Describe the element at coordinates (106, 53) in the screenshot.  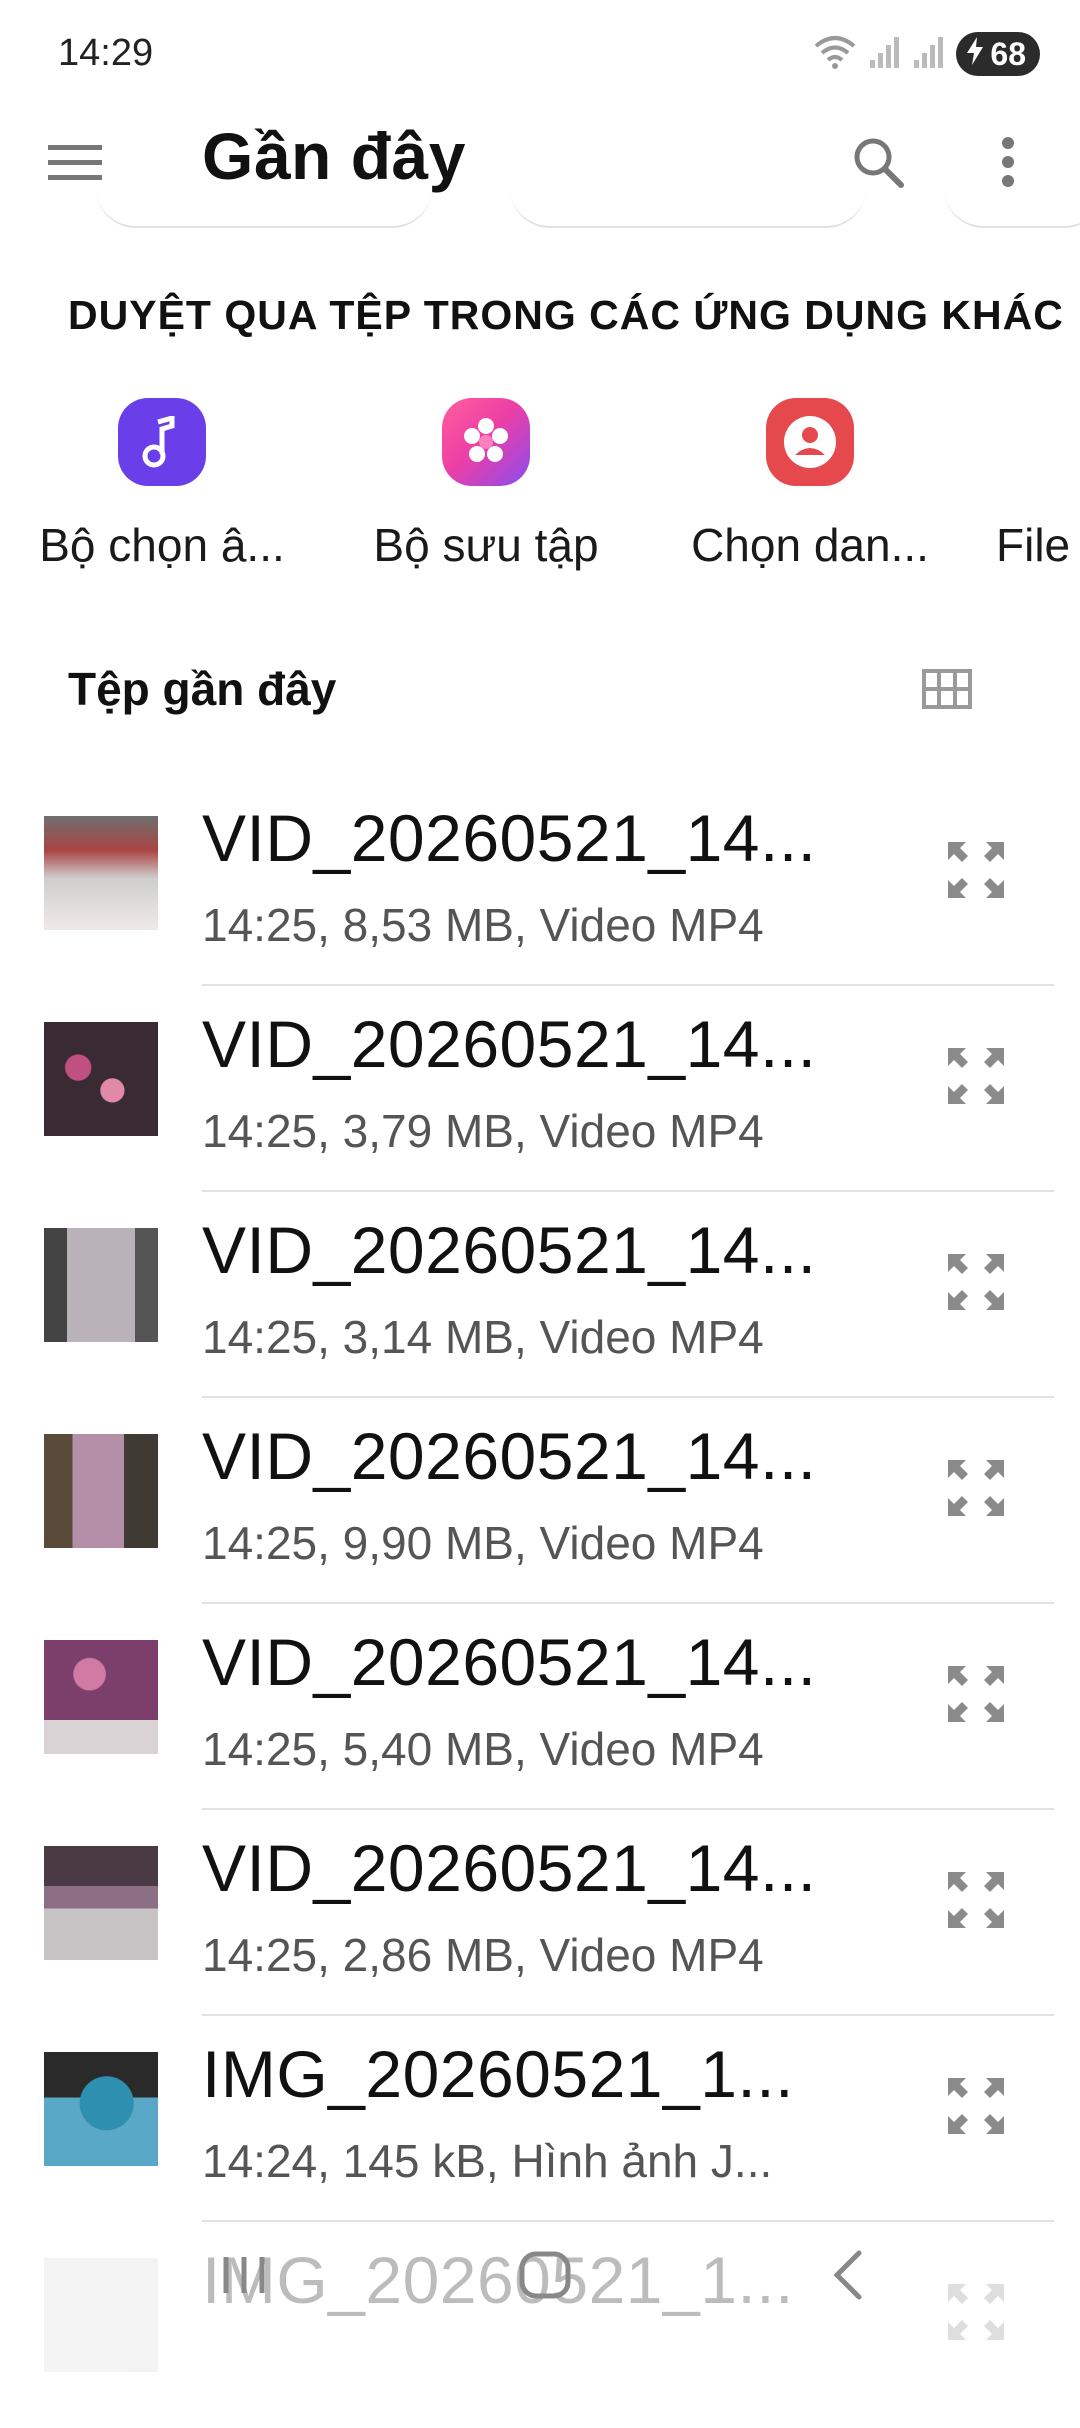
I see `status-time: 14:29` at that location.